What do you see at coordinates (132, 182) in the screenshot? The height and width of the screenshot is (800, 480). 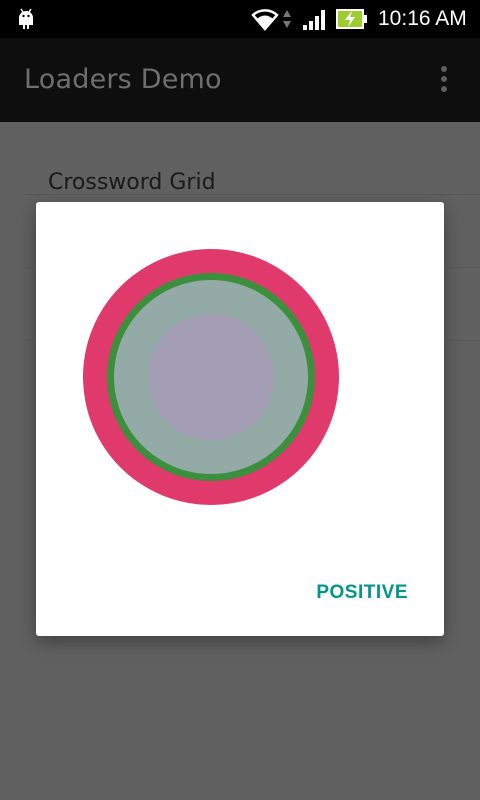 I see `list-item-label: Crossword Grid` at bounding box center [132, 182].